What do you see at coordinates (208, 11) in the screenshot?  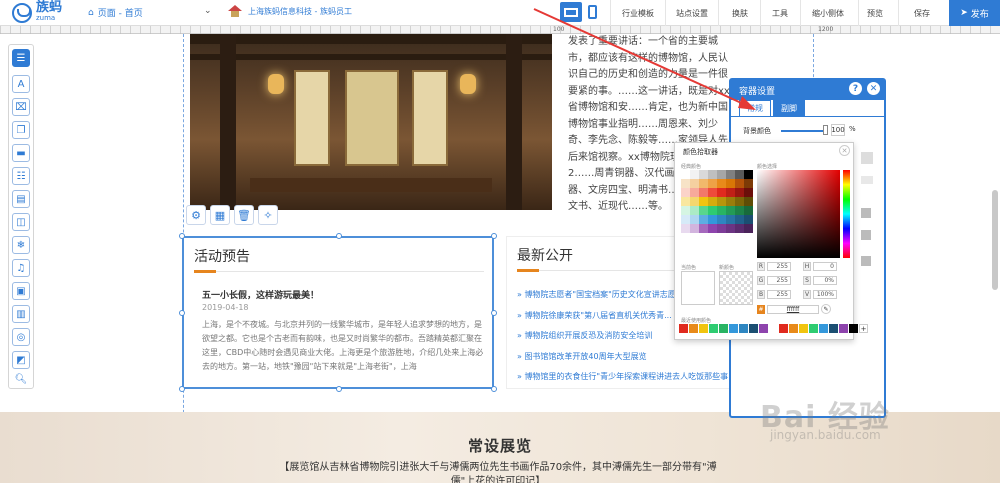 I see `chevron-down-icon: ⌄` at bounding box center [208, 11].